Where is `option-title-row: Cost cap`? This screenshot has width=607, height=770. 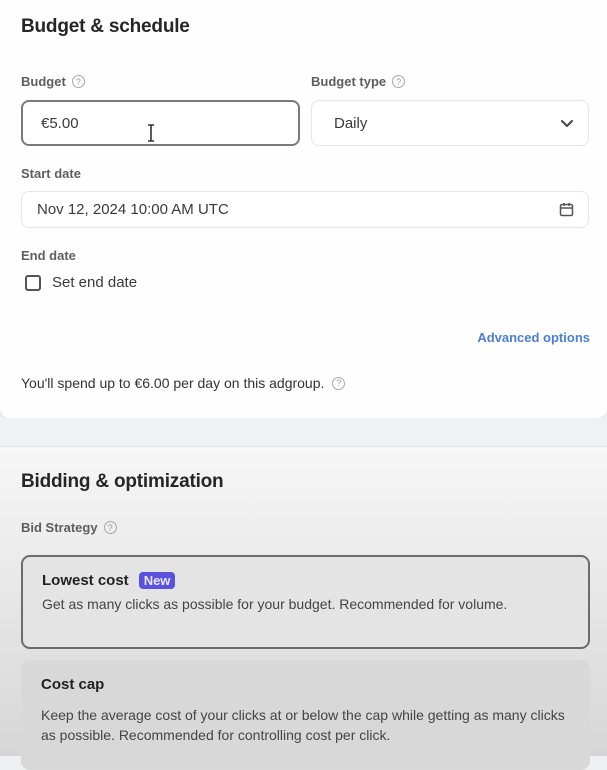 option-title-row: Cost cap is located at coordinates (305, 684).